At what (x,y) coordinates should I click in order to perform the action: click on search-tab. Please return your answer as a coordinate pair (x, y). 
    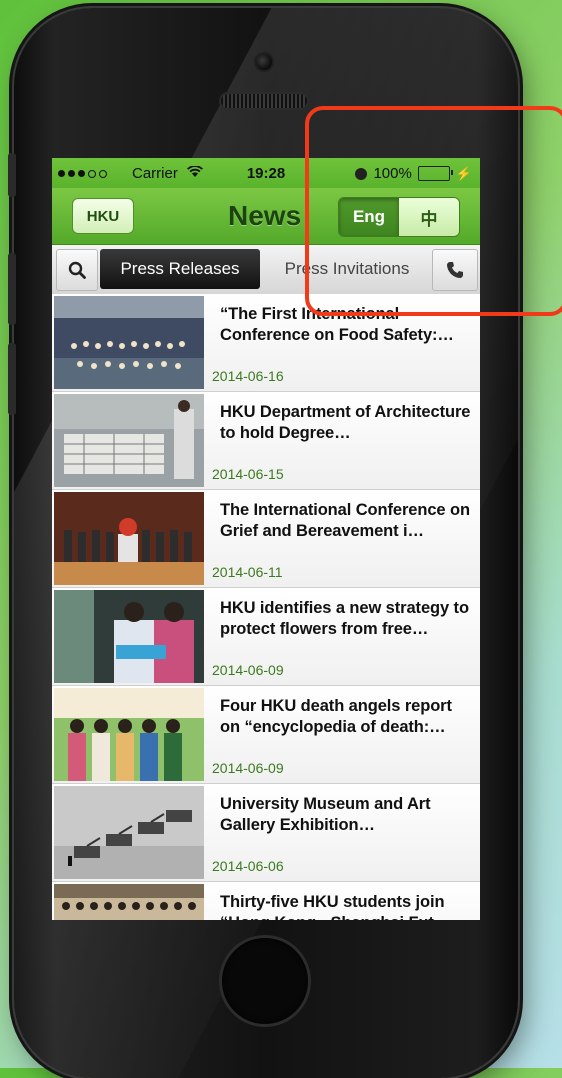
    Looking at the image, I should click on (77, 270).